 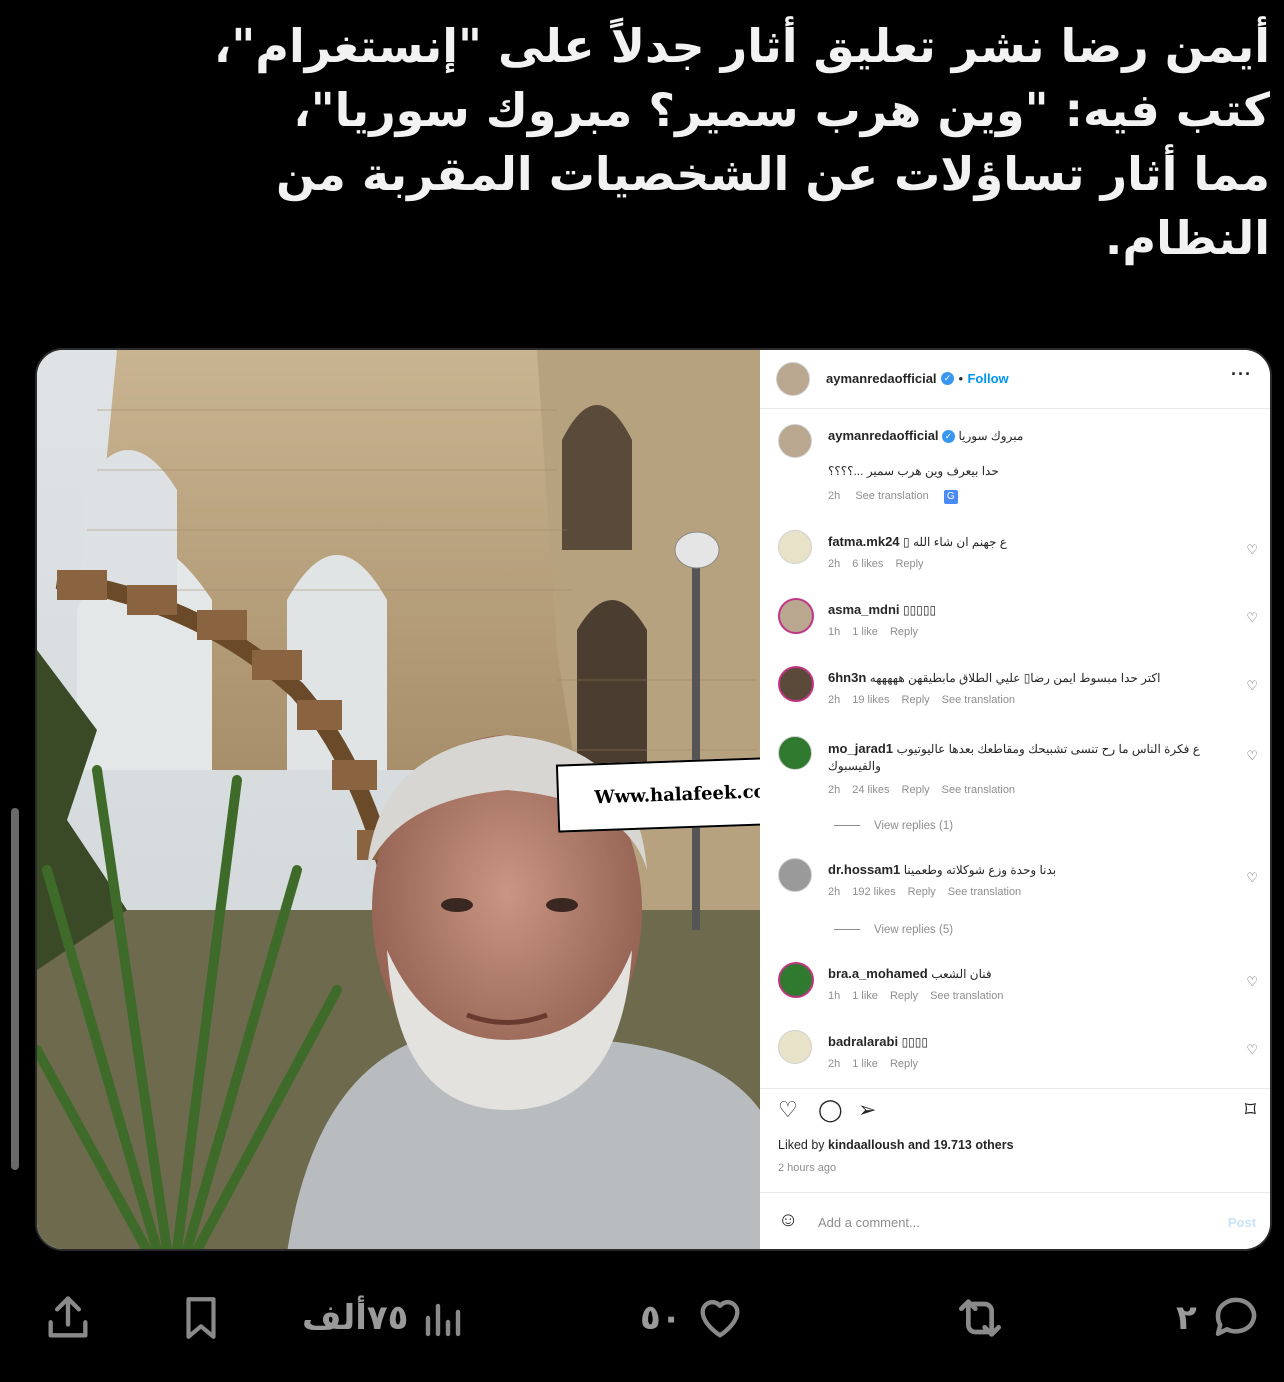 What do you see at coordinates (980, 870) in the screenshot?
I see `comment-text: بدنا وحدة وزع شوكلاته وطعمينا` at bounding box center [980, 870].